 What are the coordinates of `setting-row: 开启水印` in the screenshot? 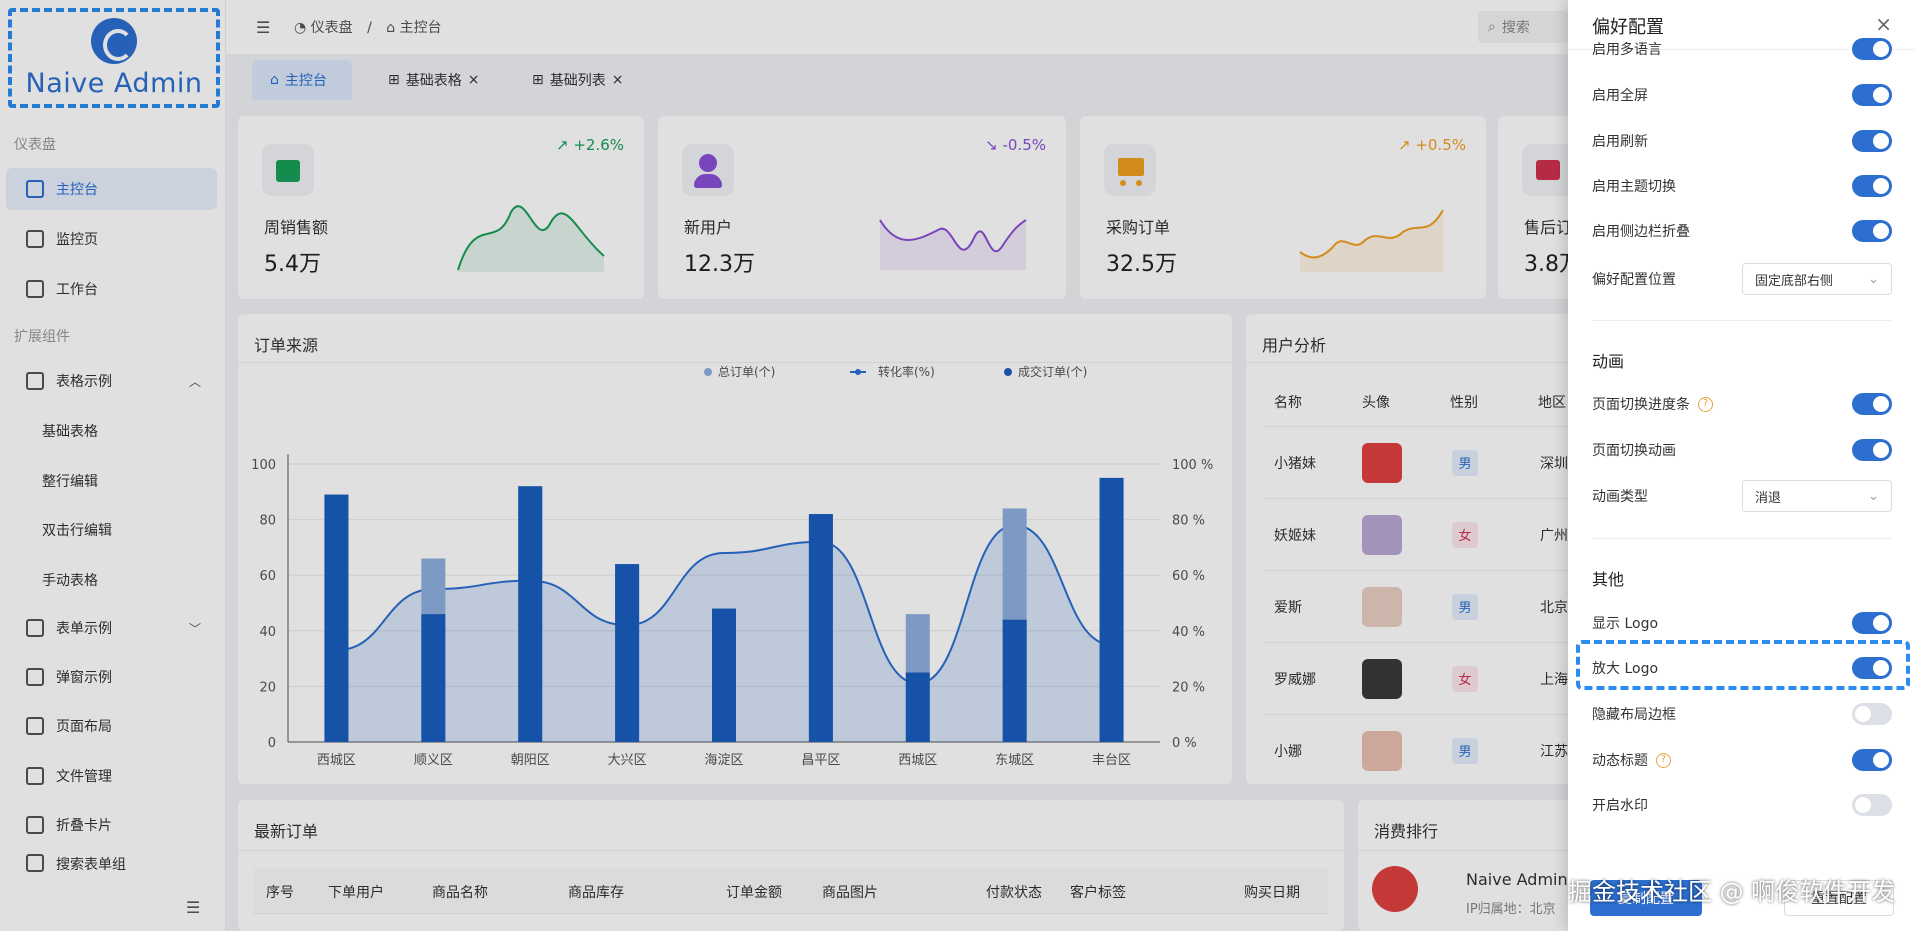 It's located at (1742, 805).